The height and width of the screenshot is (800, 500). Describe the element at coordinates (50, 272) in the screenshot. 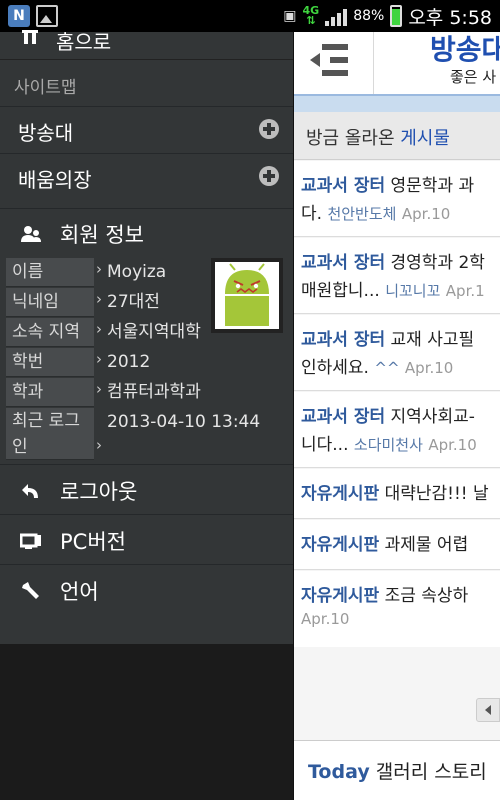

I see `info-key: 이름` at that location.